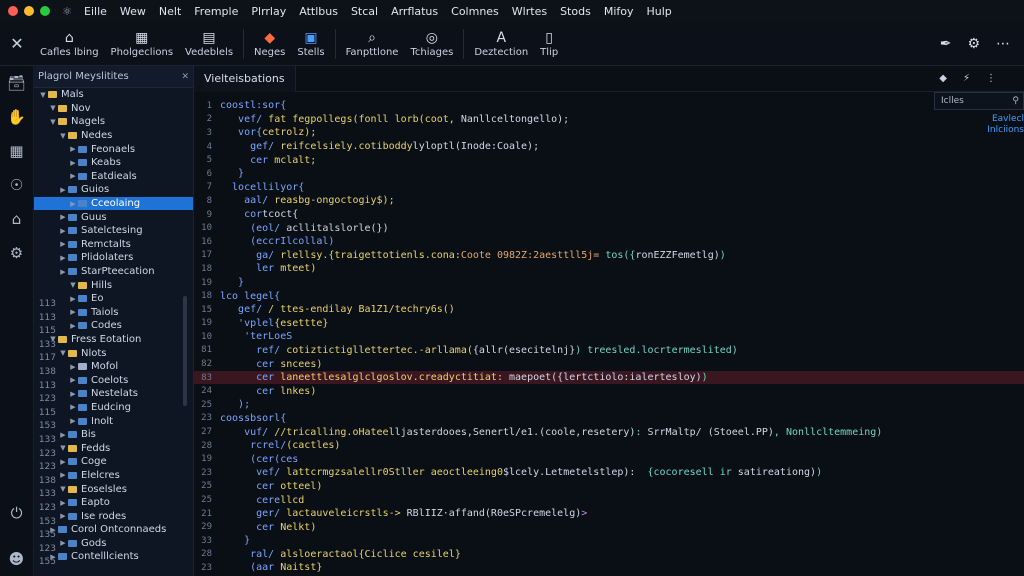 Image resolution: width=1024 pixels, height=576 pixels. Describe the element at coordinates (142, 44) in the screenshot. I see `toolbar-button: ▦ Pholgeclions` at that location.